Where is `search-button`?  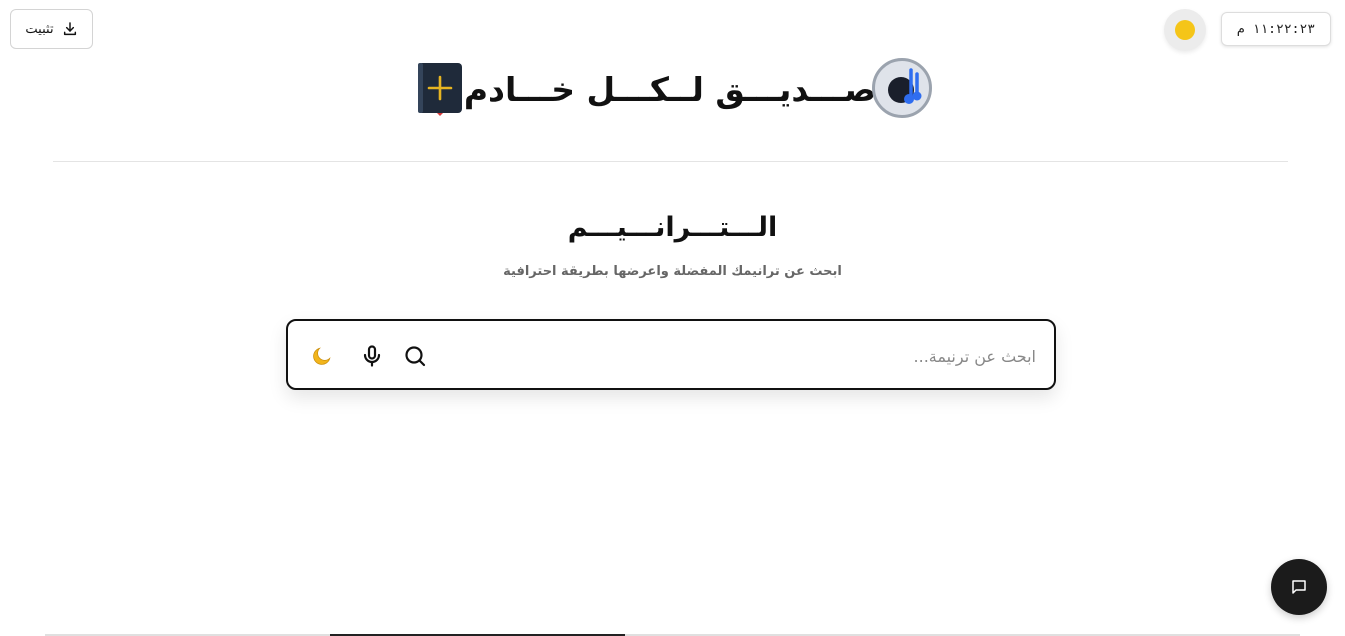 search-button is located at coordinates (415, 356).